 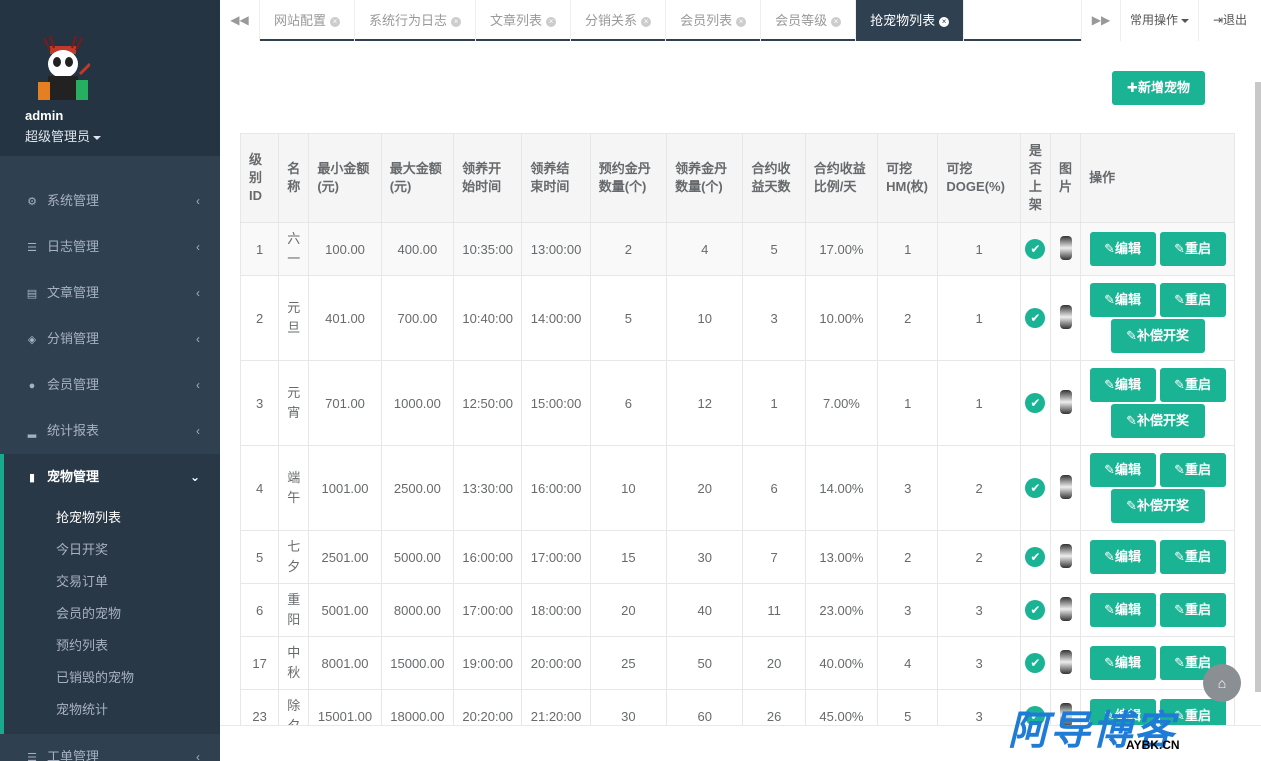 I want to click on cell-max: 700.00, so click(x=417, y=318).